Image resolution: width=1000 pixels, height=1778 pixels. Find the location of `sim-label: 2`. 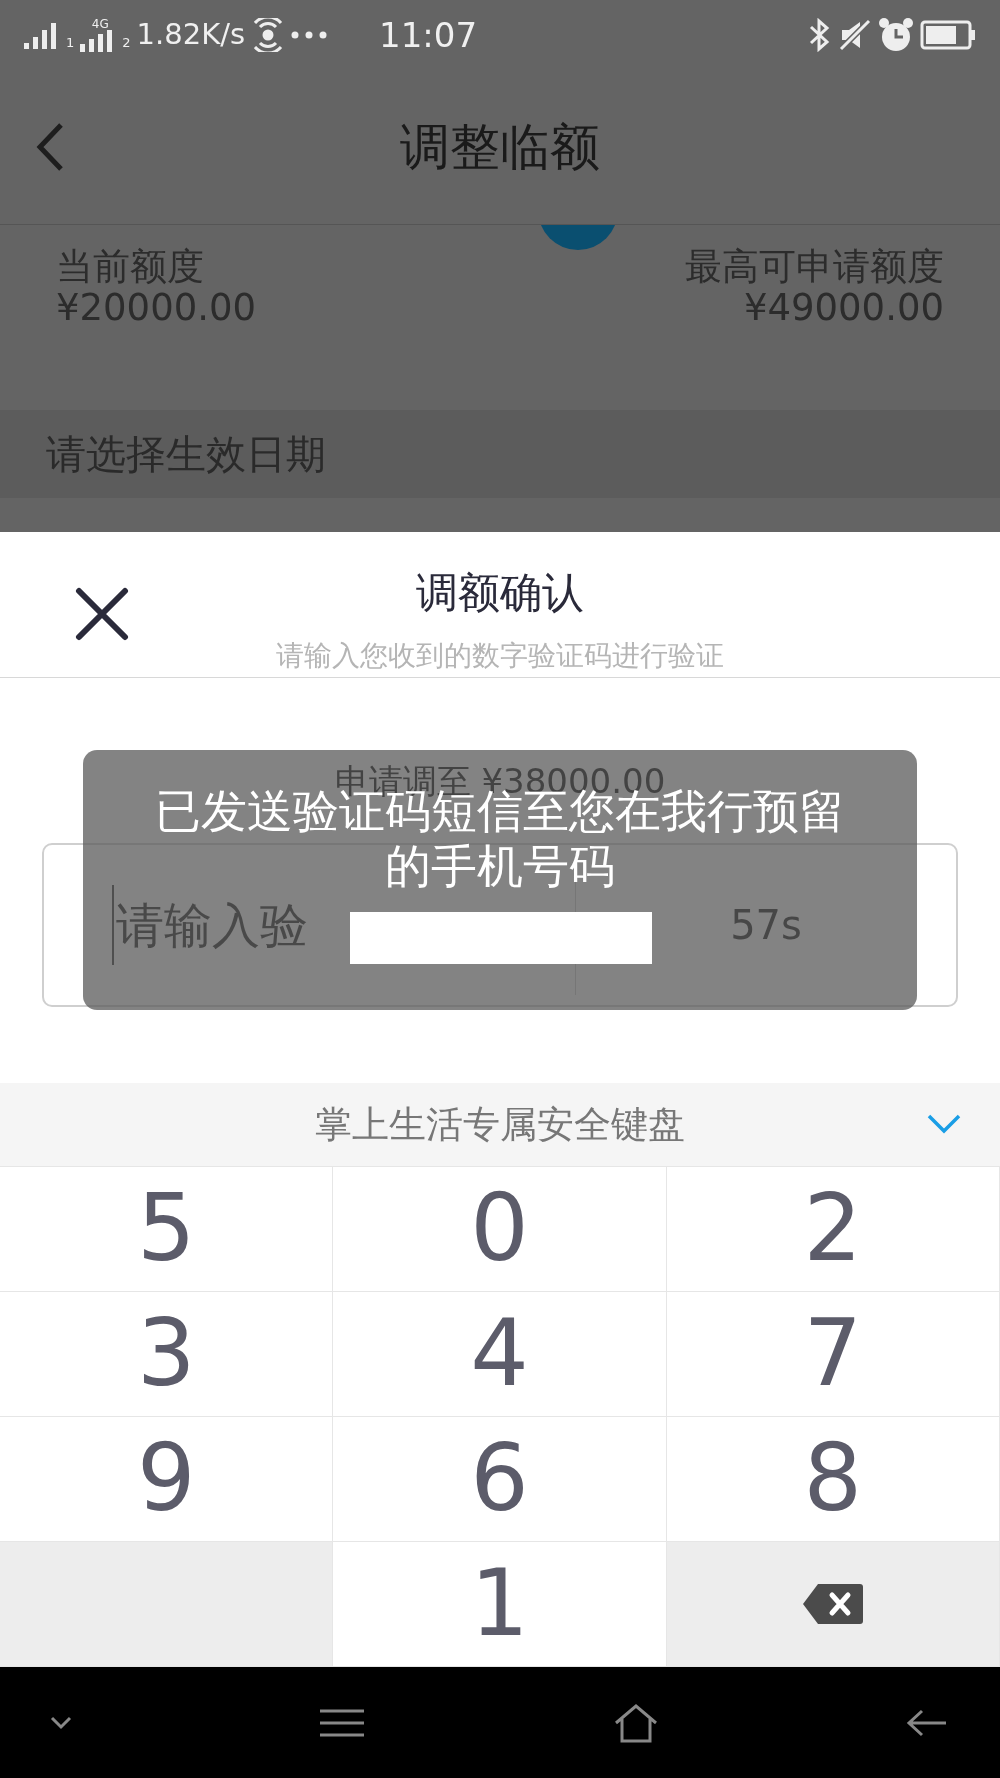

sim-label: 2 is located at coordinates (126, 42).